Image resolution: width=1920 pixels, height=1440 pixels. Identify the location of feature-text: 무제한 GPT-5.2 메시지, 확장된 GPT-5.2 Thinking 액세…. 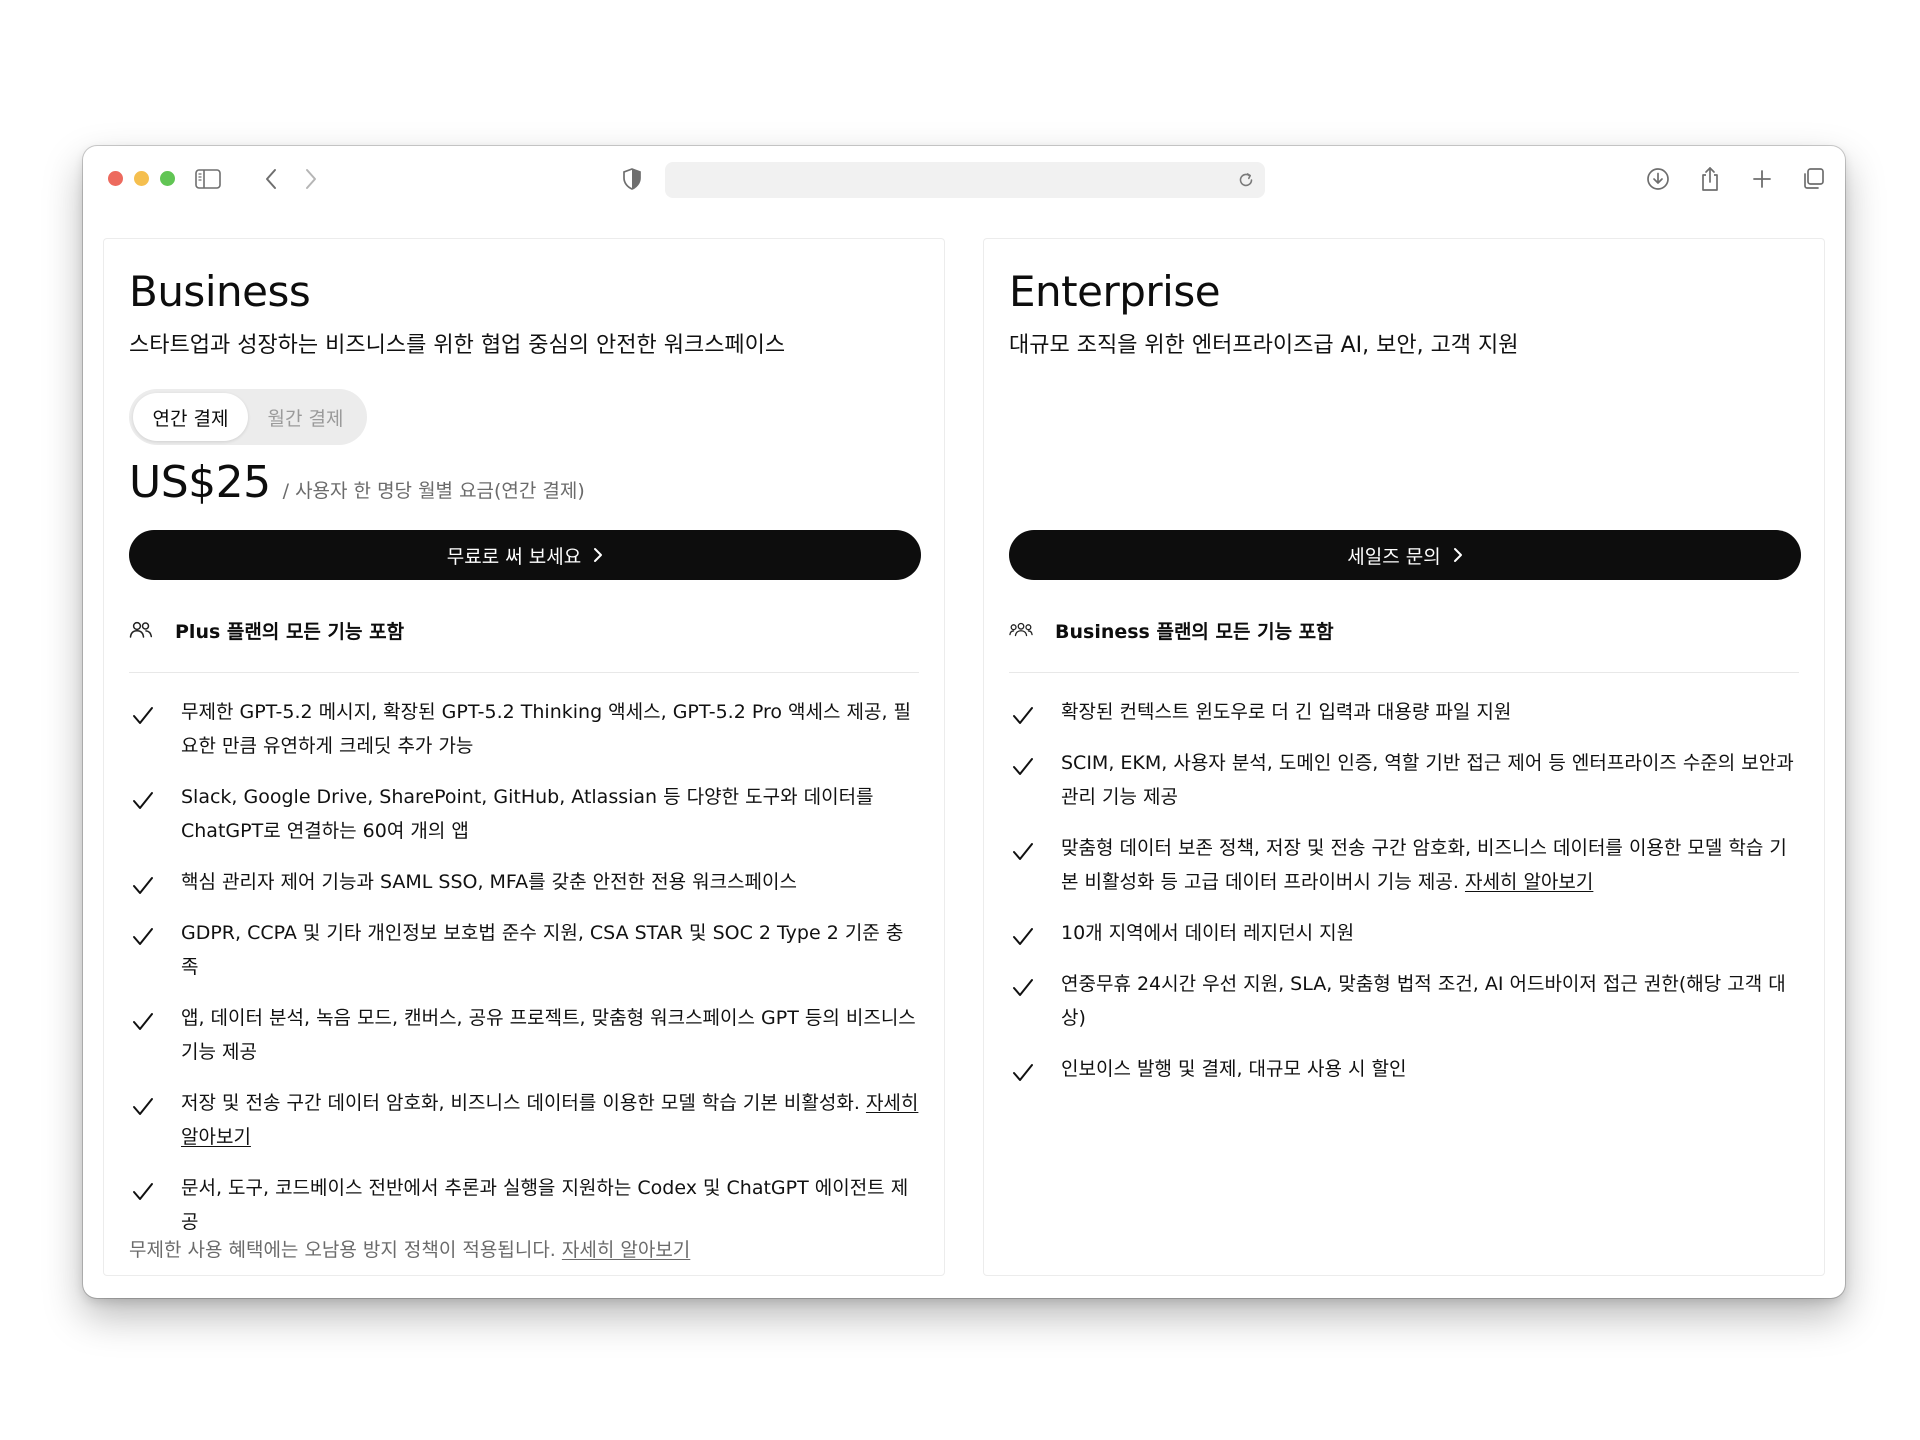
(546, 729).